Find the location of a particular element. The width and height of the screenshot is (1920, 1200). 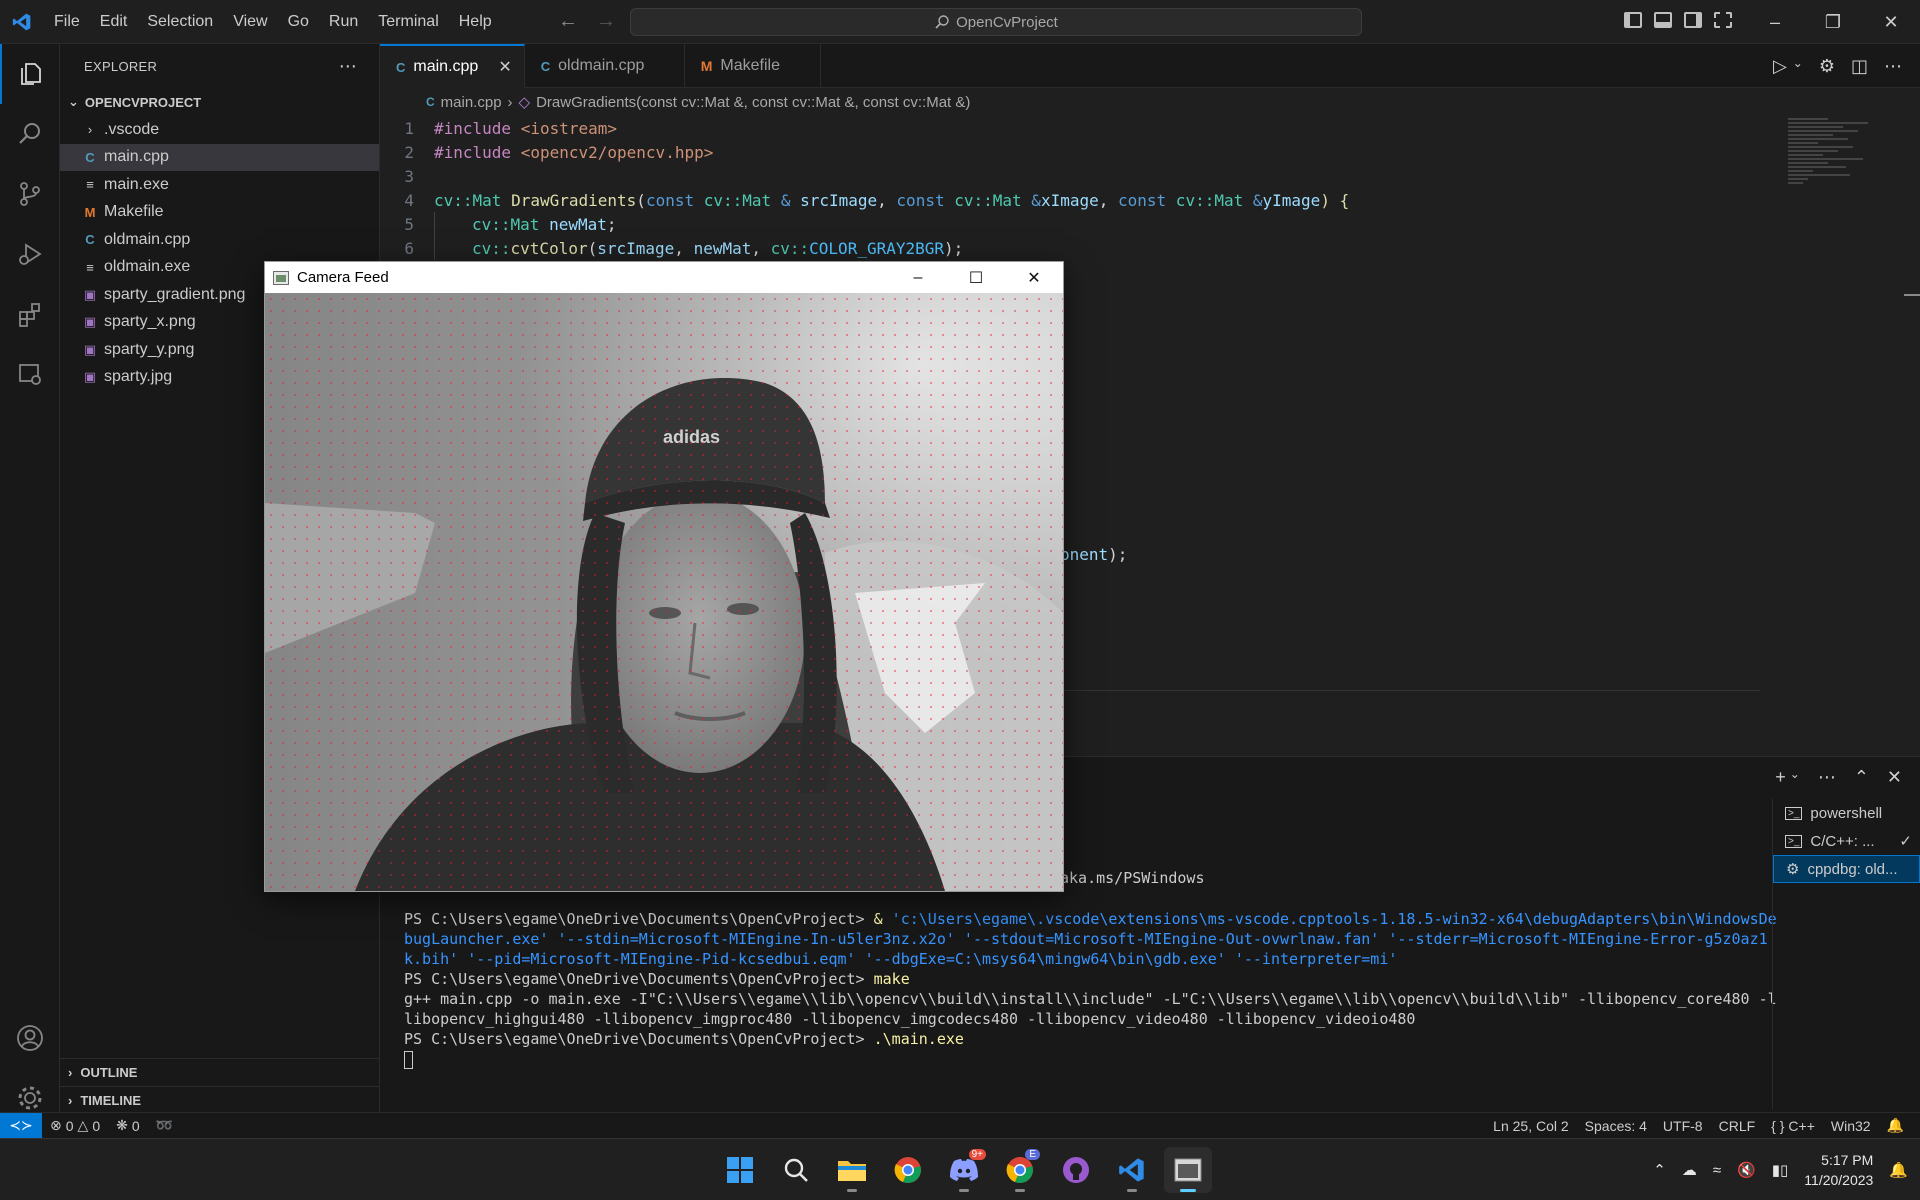

ports-count: 0 is located at coordinates (135, 1125).